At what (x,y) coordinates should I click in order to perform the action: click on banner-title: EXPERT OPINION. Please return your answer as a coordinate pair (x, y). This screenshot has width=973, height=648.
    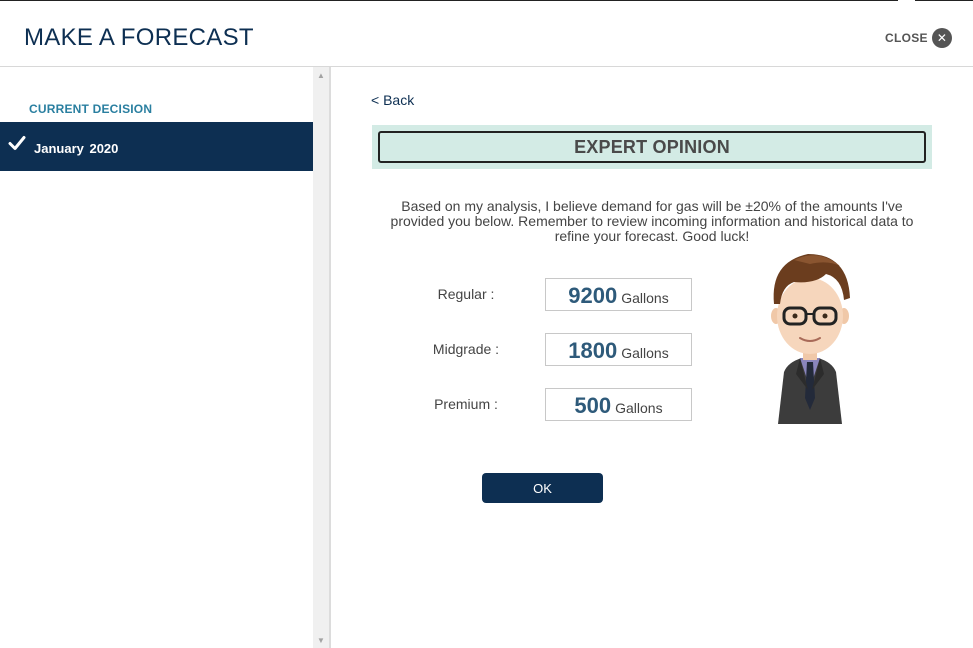
    Looking at the image, I should click on (652, 146).